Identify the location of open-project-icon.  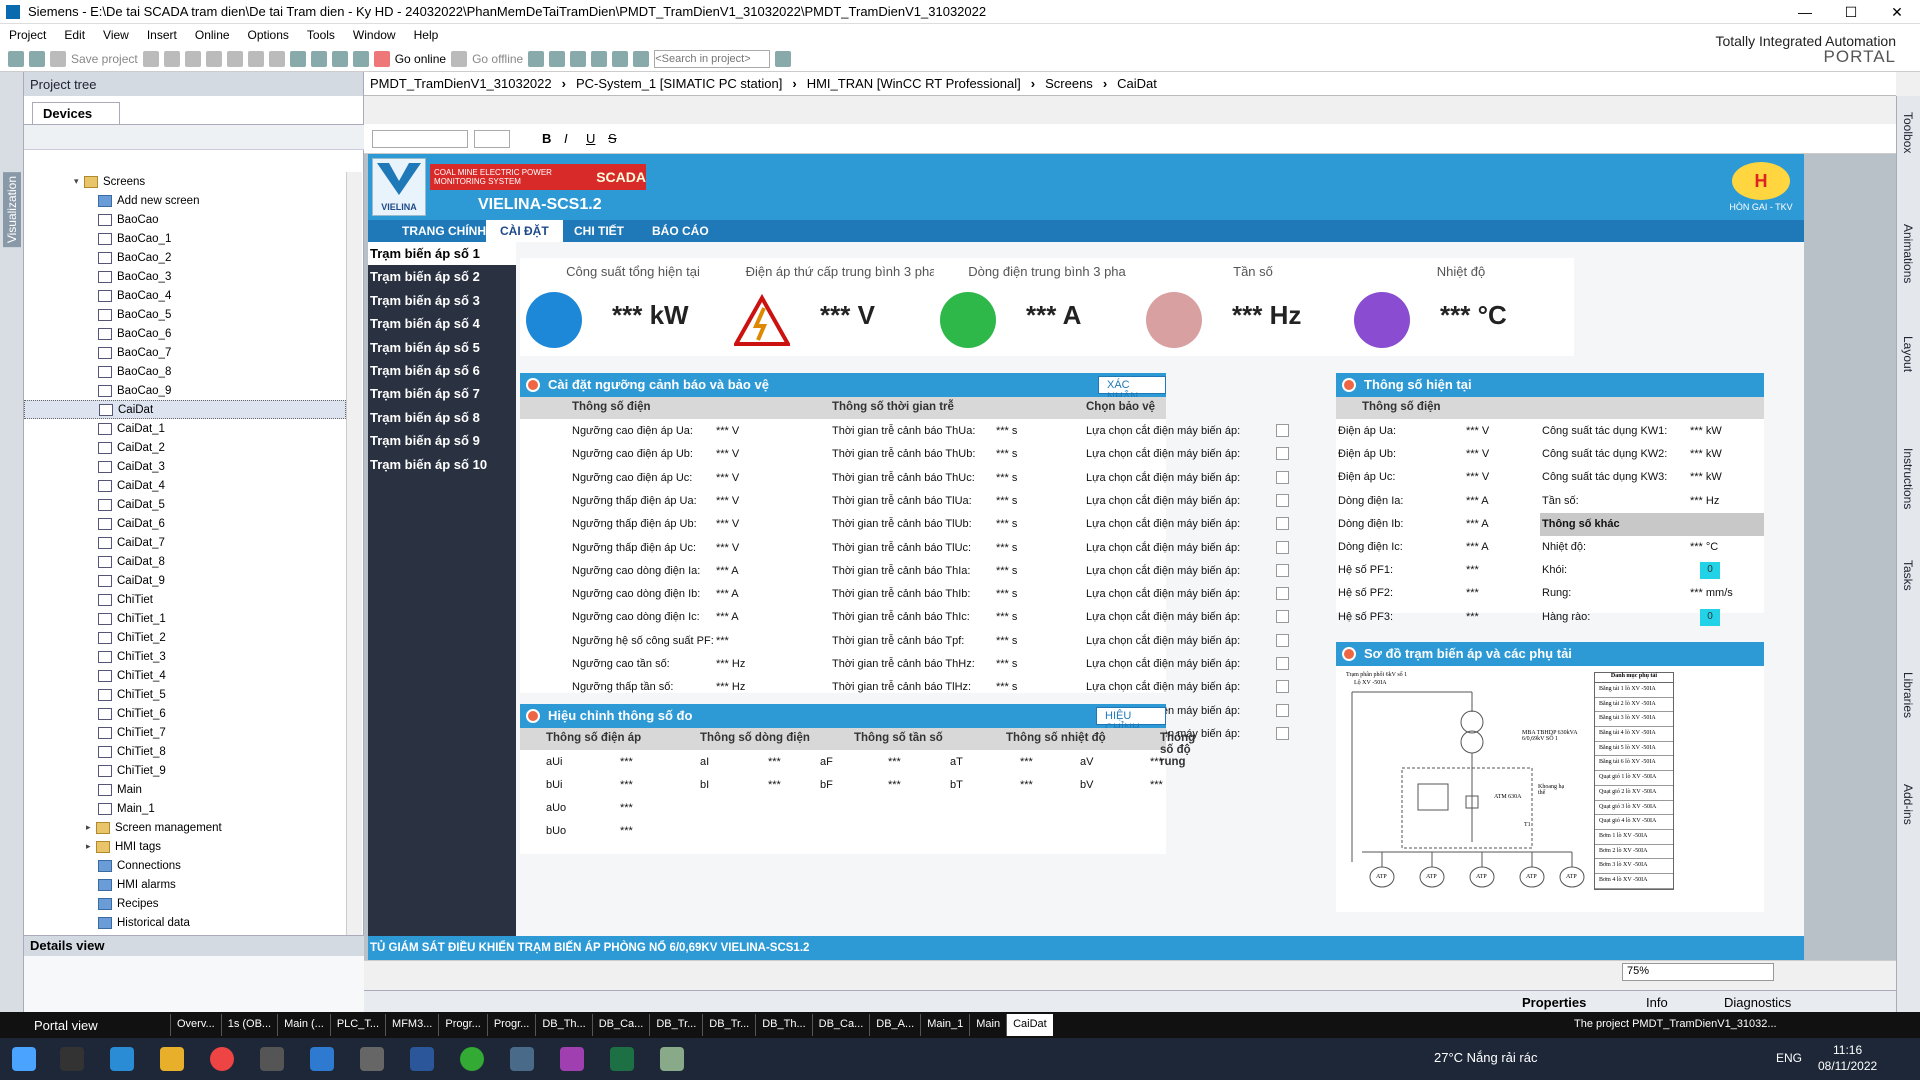
(37, 58).